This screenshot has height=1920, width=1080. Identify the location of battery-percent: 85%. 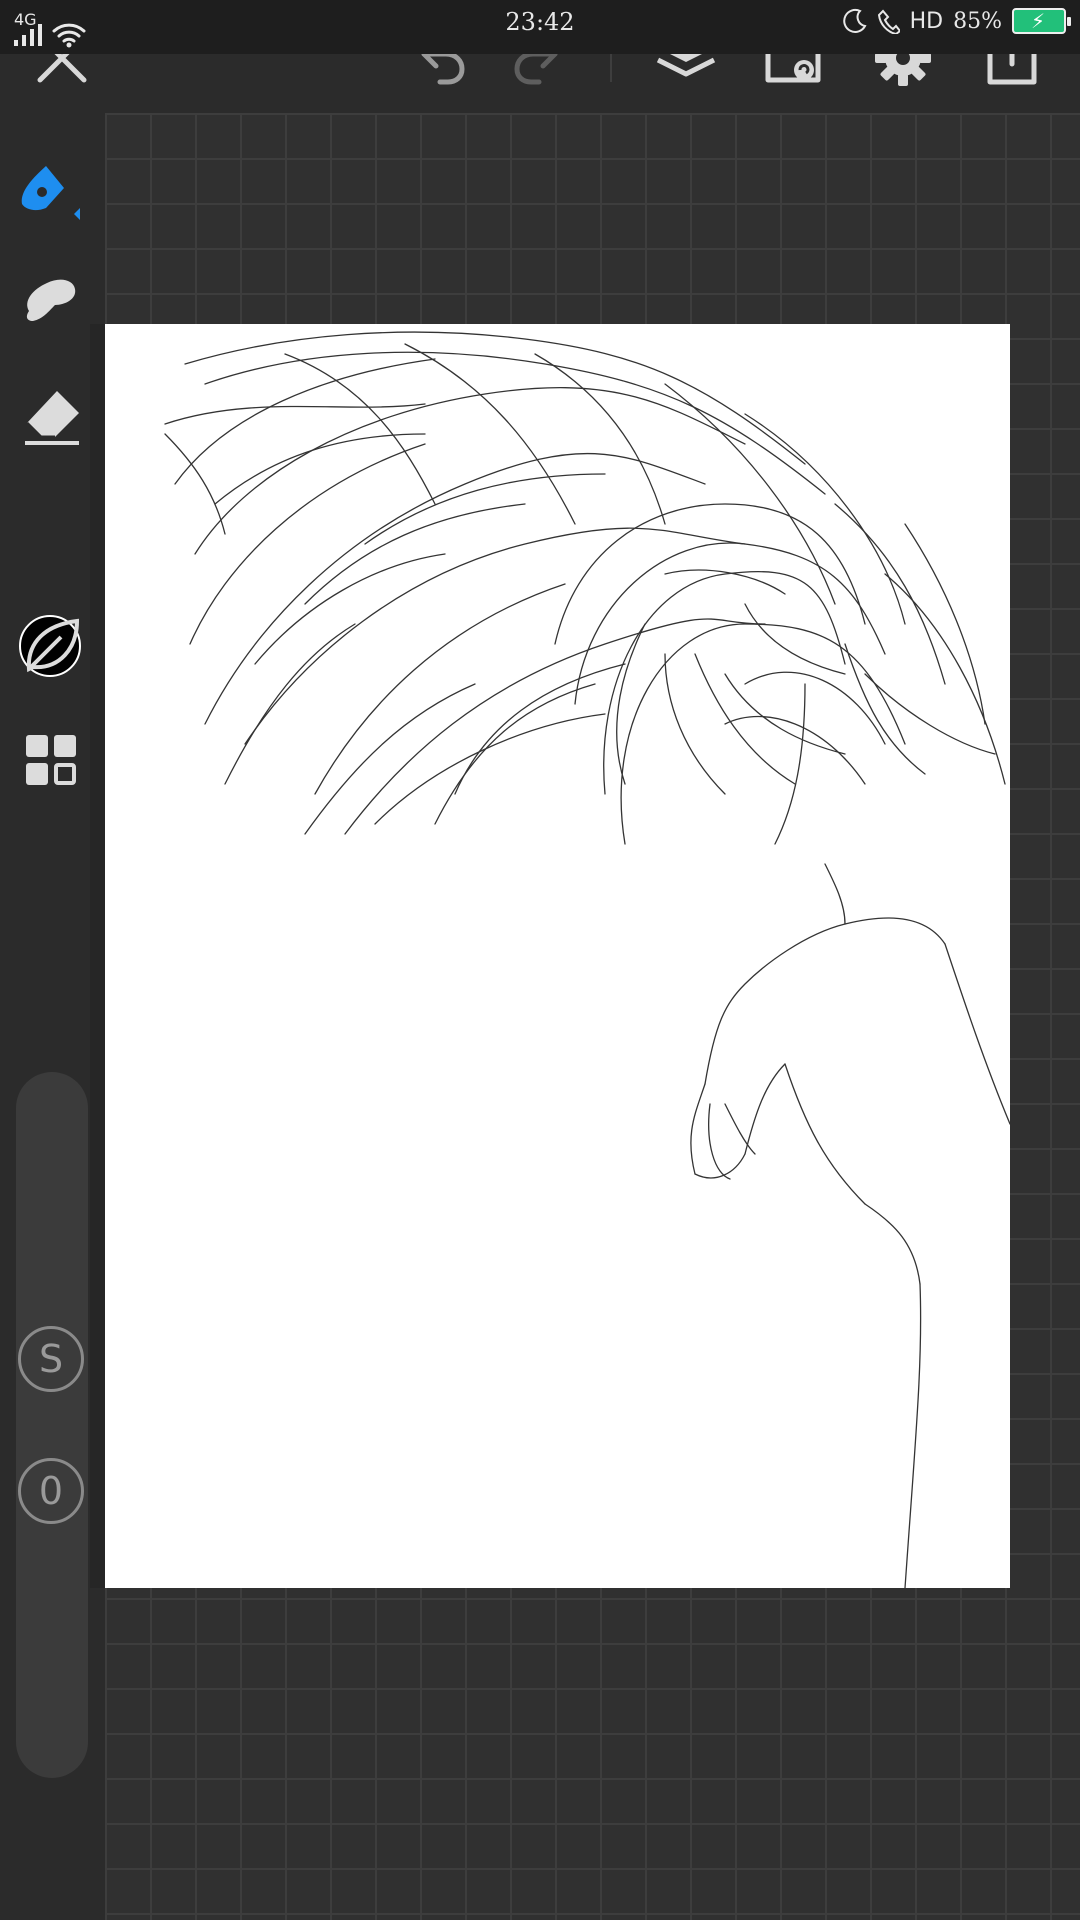
(977, 21).